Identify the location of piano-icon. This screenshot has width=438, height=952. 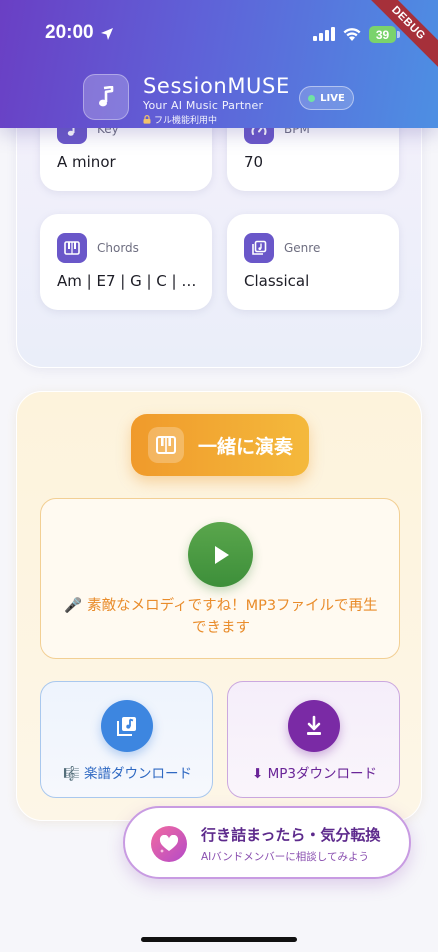
(166, 445).